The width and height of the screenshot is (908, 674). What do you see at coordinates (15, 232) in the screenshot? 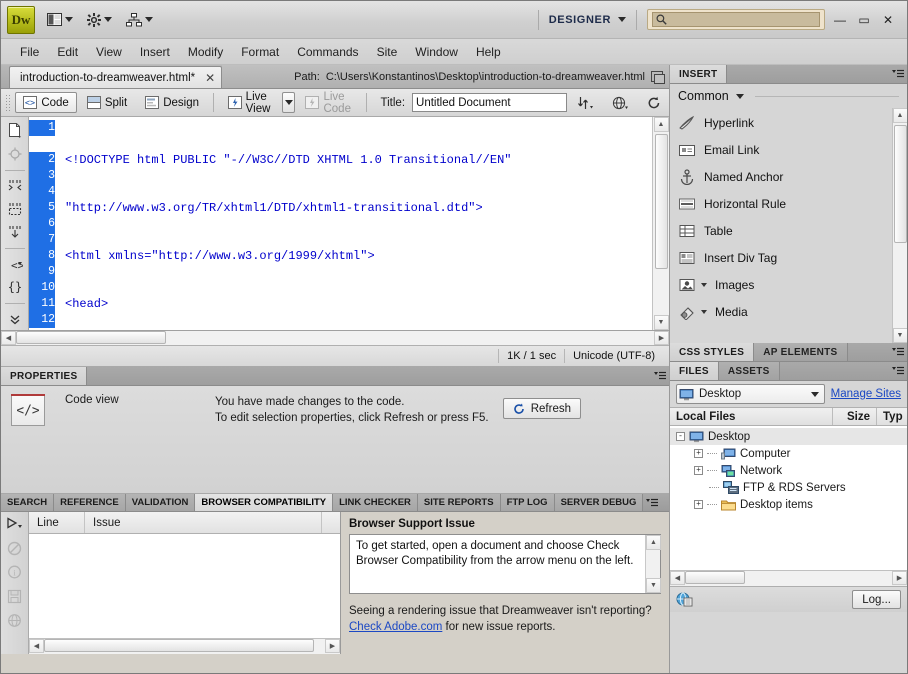
I see `expand-all-icon` at bounding box center [15, 232].